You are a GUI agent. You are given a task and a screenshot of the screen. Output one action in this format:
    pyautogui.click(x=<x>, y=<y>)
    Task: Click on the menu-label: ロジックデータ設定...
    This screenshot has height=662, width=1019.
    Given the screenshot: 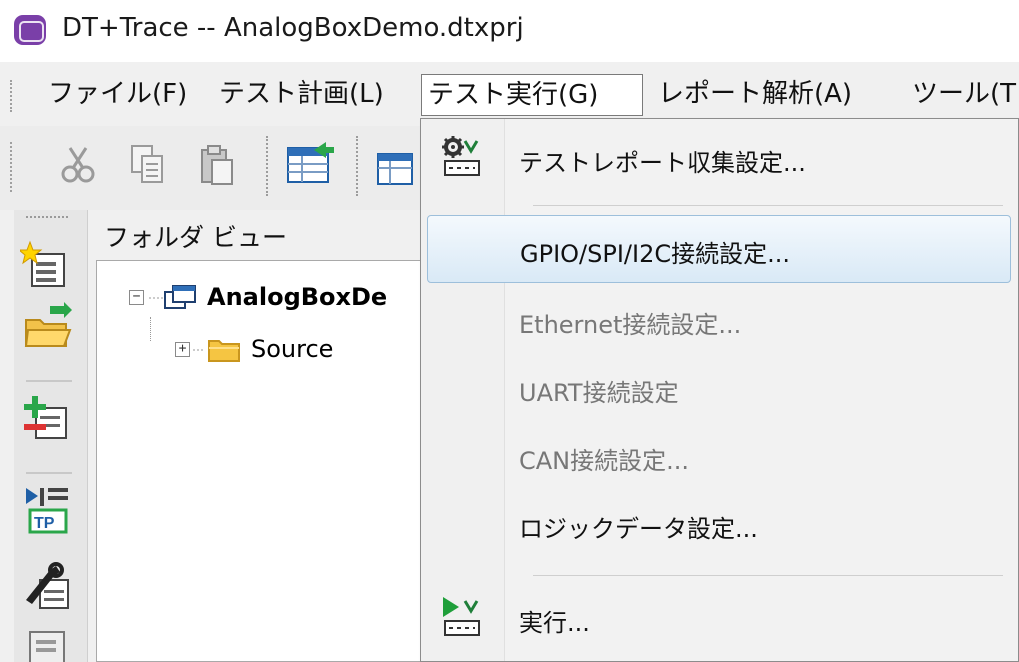 What is the action you would take?
    pyautogui.click(x=638, y=529)
    